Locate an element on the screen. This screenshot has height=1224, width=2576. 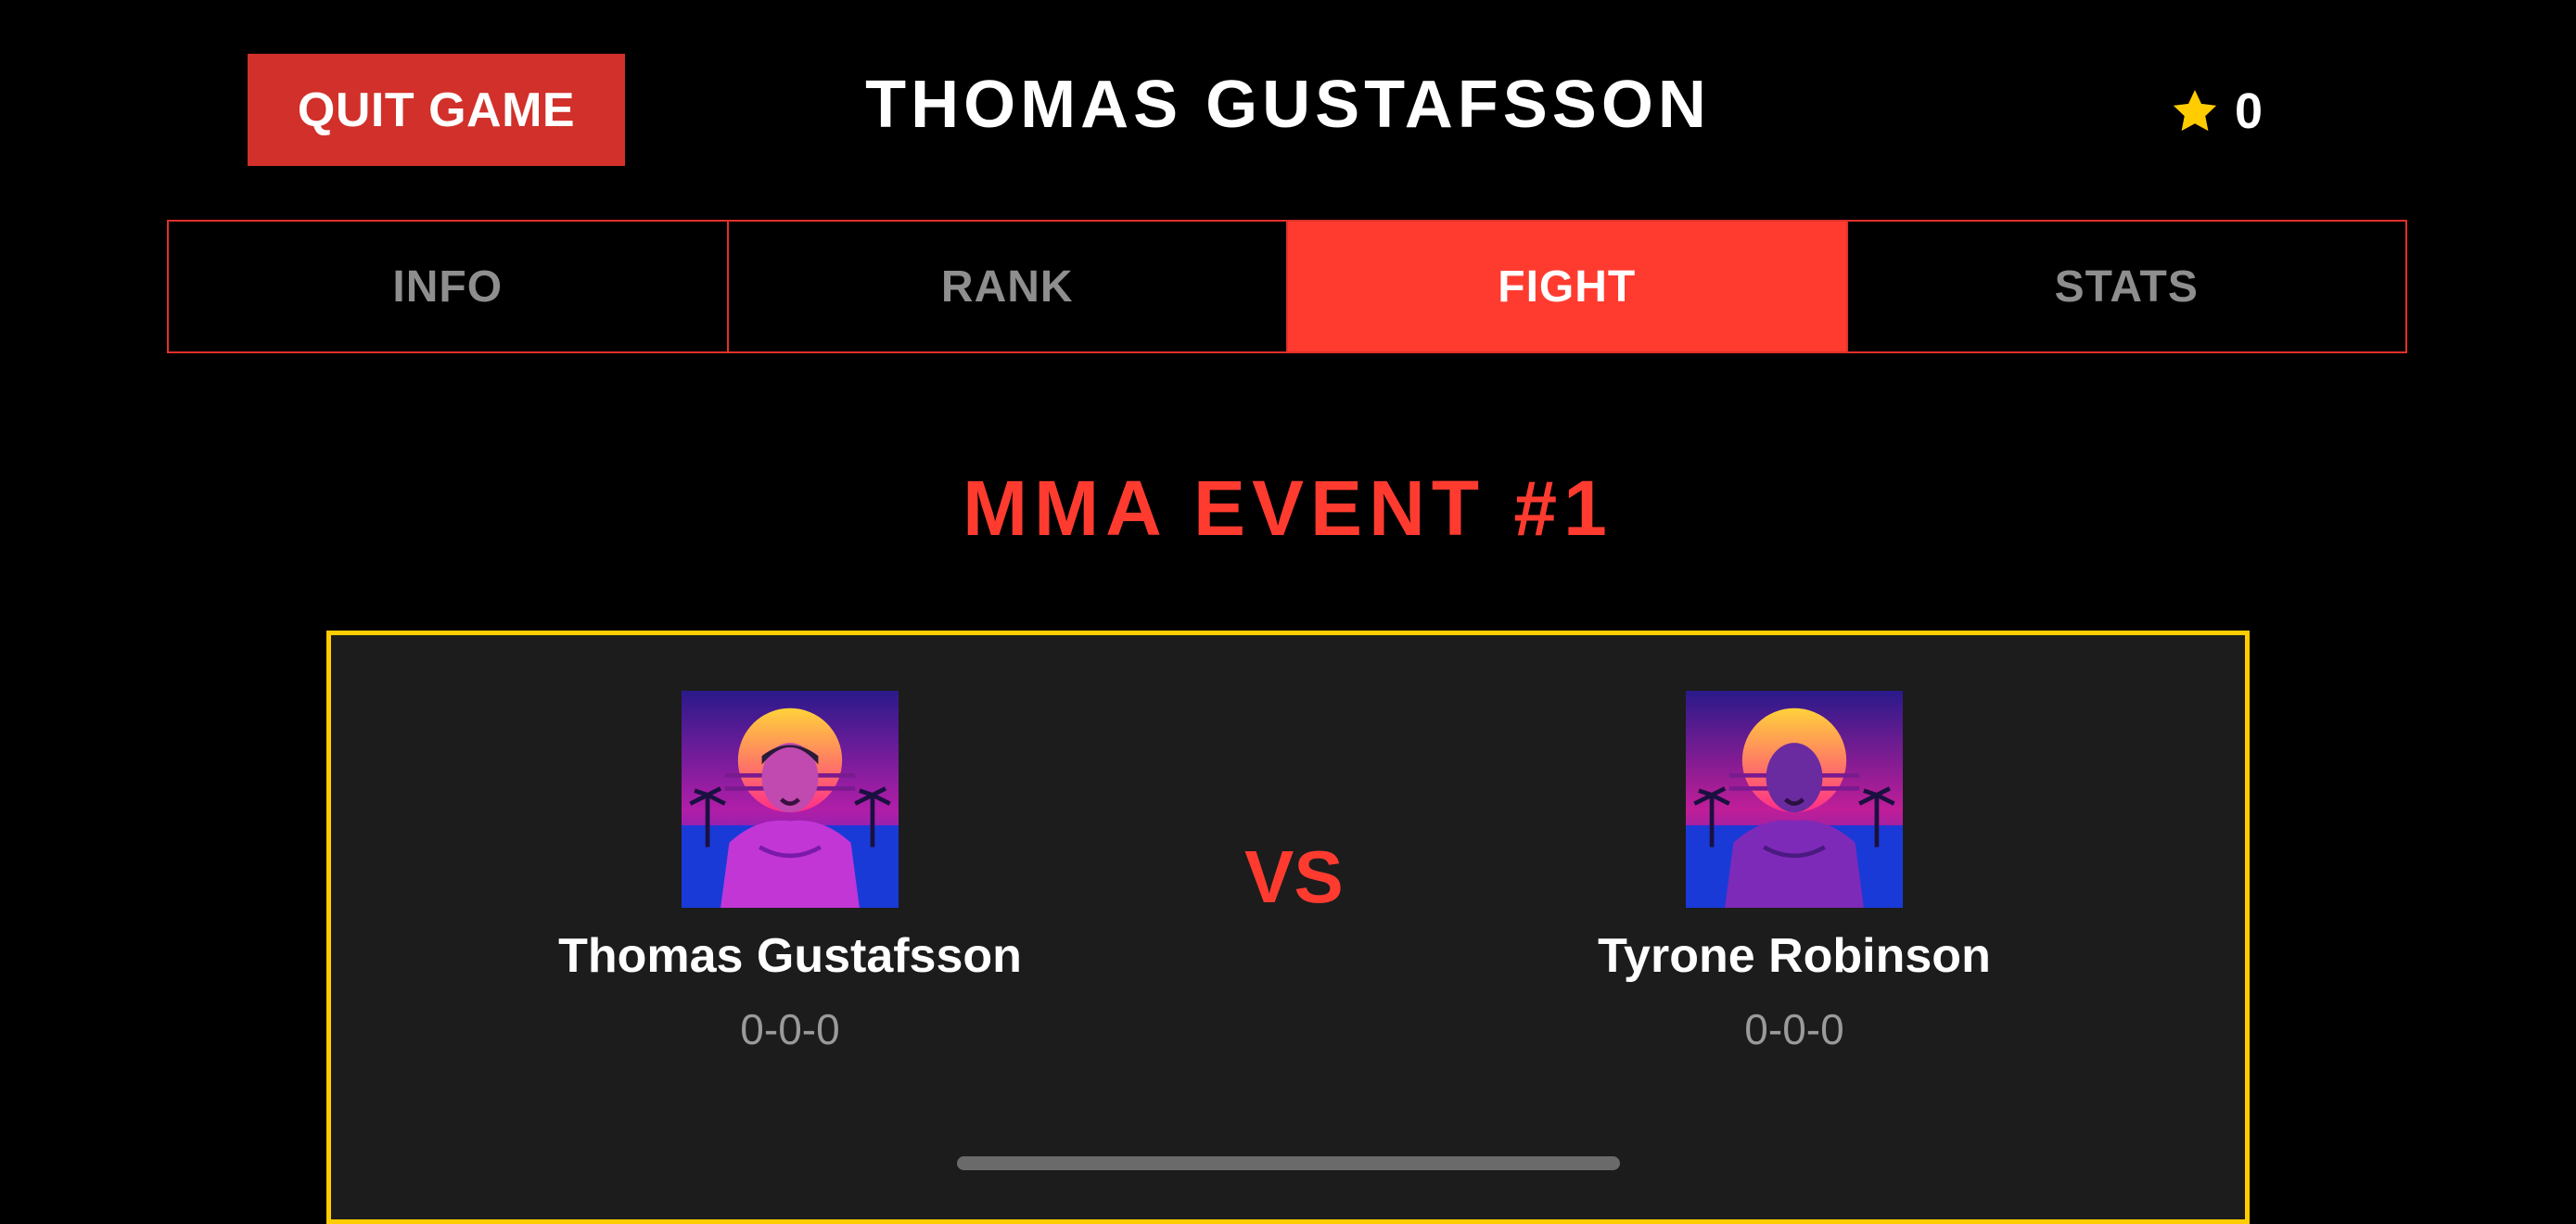
fighter-card-right: Tyrone Robinson 0-0-0 is located at coordinates (1794, 872).